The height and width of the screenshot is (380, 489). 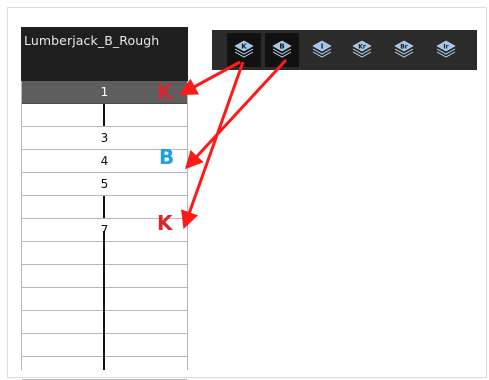 I want to click on retake-breakdown-drawing-icon: Br, so click(x=404, y=50).